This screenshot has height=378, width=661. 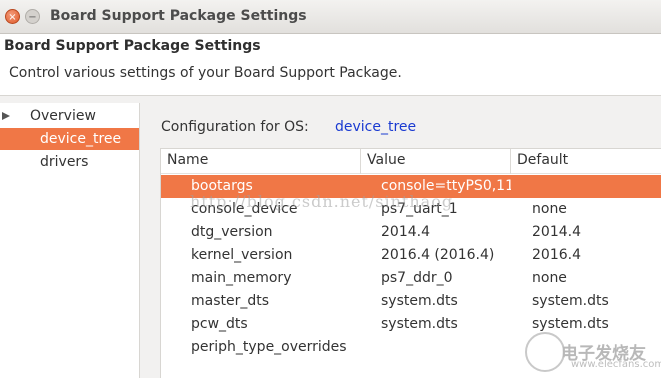 I want to click on logo-url: www.elecfans.com, so click(x=616, y=364).